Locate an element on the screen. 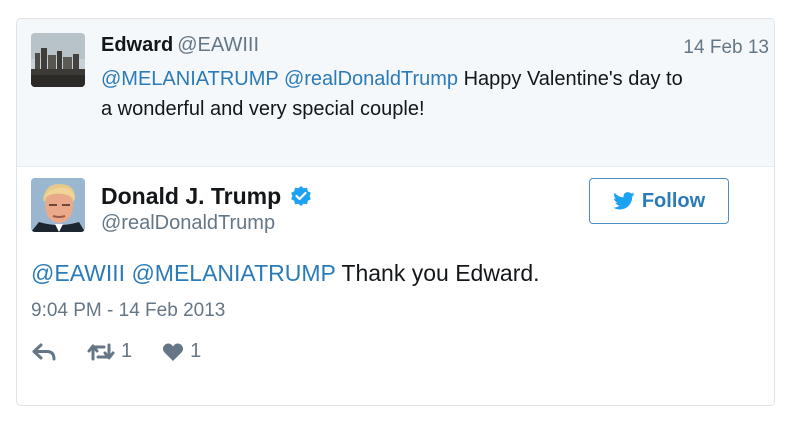  main-author-handle: @realDonaldTrump is located at coordinates (188, 223).